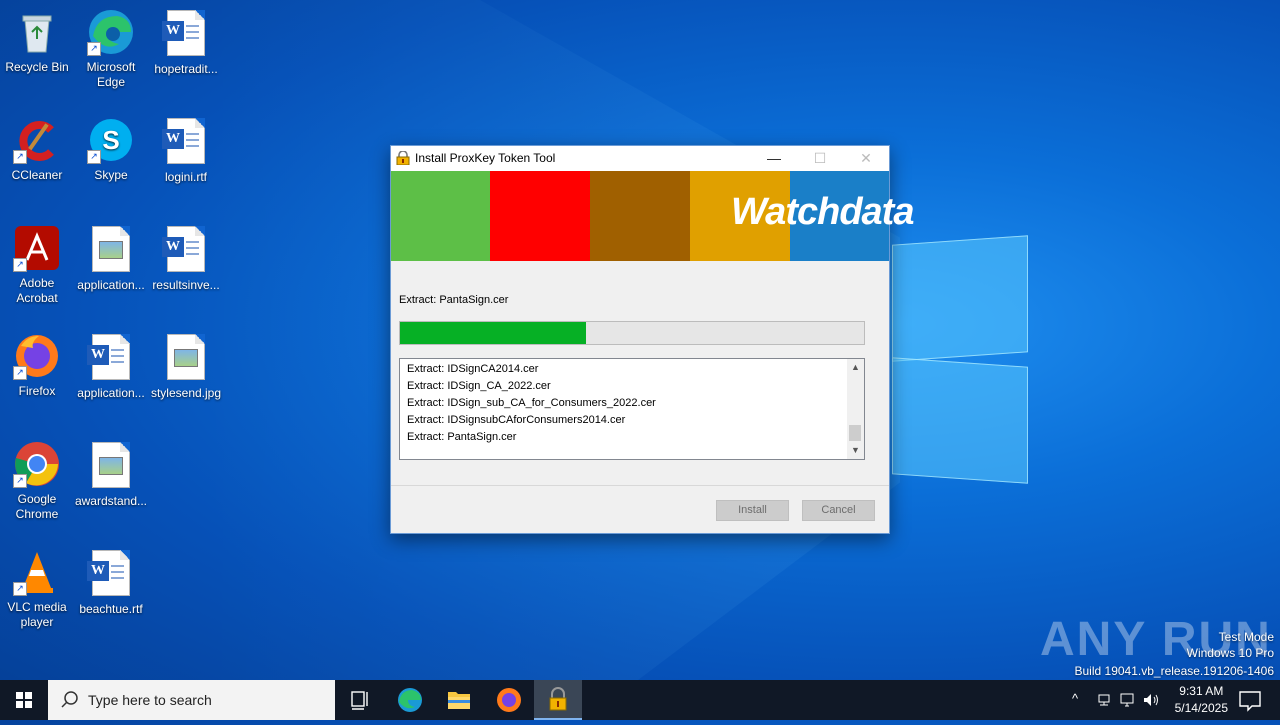 The width and height of the screenshot is (1280, 725). Describe the element at coordinates (838, 510) in the screenshot. I see `cancel-button: Cancel` at that location.